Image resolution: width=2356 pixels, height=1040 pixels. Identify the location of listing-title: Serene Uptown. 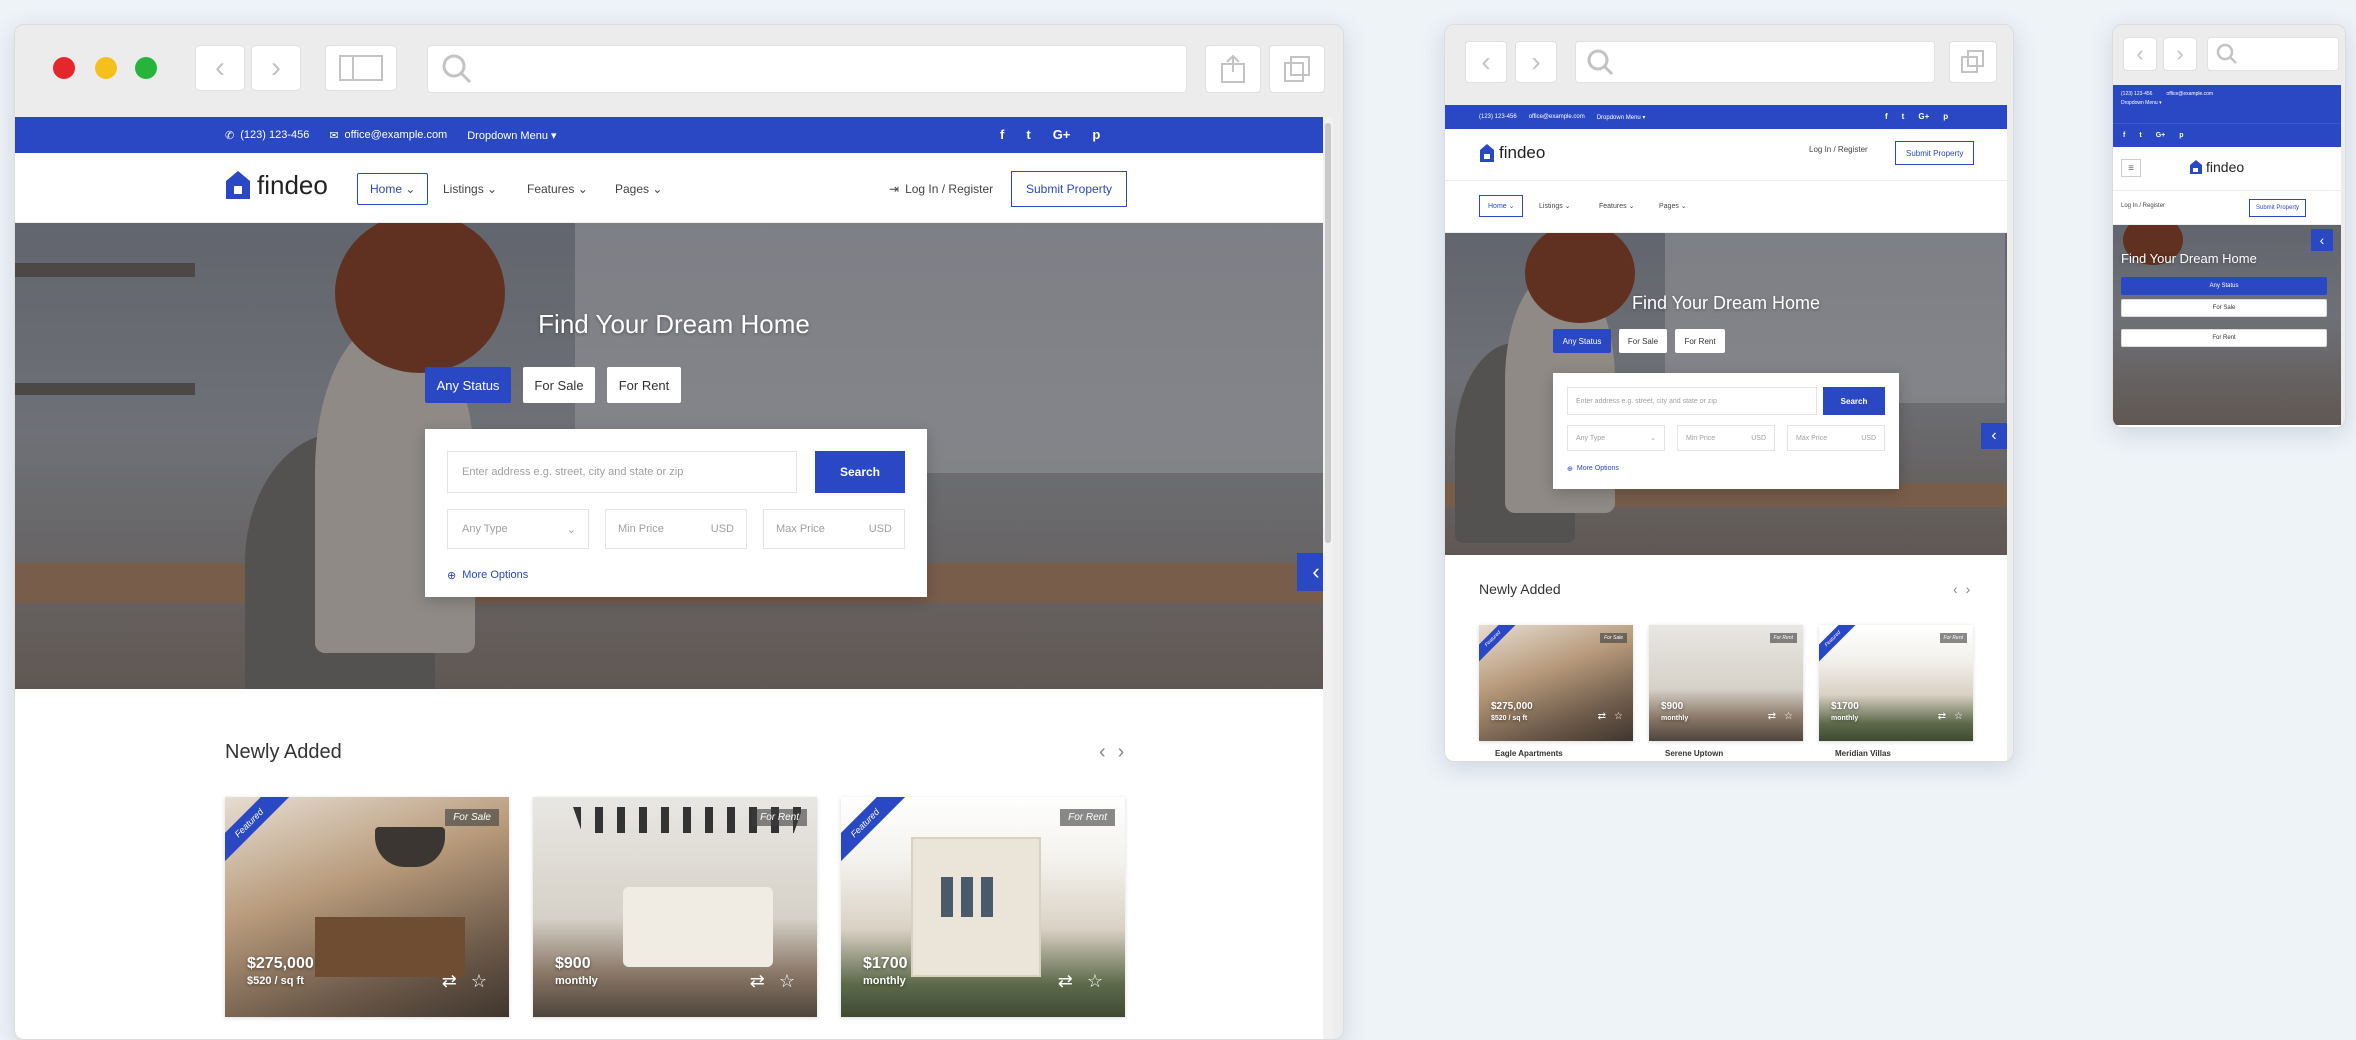
(1694, 753).